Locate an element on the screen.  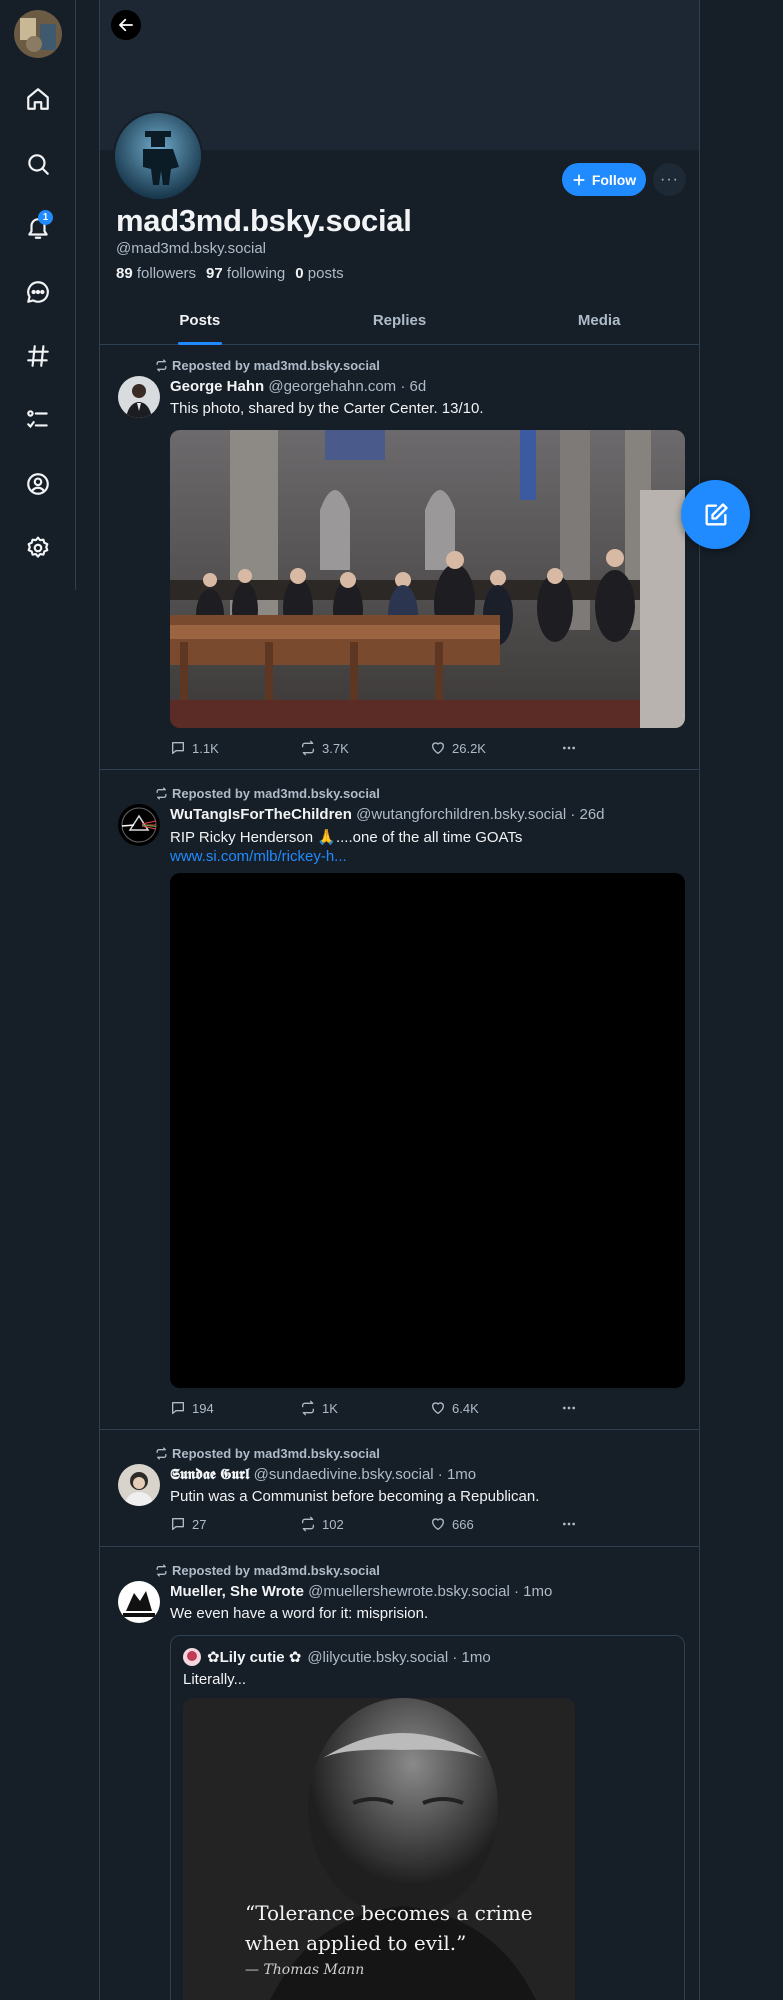
followers-count: 89 is located at coordinates (124, 273).